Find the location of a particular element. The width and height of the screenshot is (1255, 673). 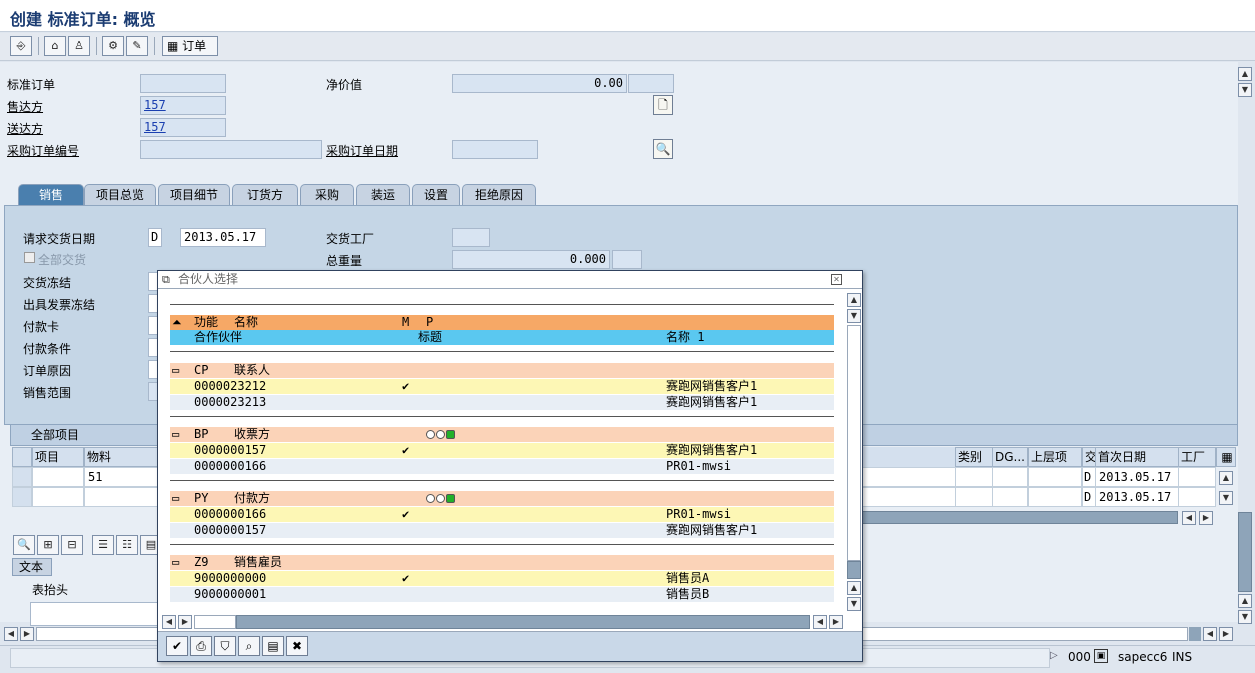

std-order-field is located at coordinates (183, 83).